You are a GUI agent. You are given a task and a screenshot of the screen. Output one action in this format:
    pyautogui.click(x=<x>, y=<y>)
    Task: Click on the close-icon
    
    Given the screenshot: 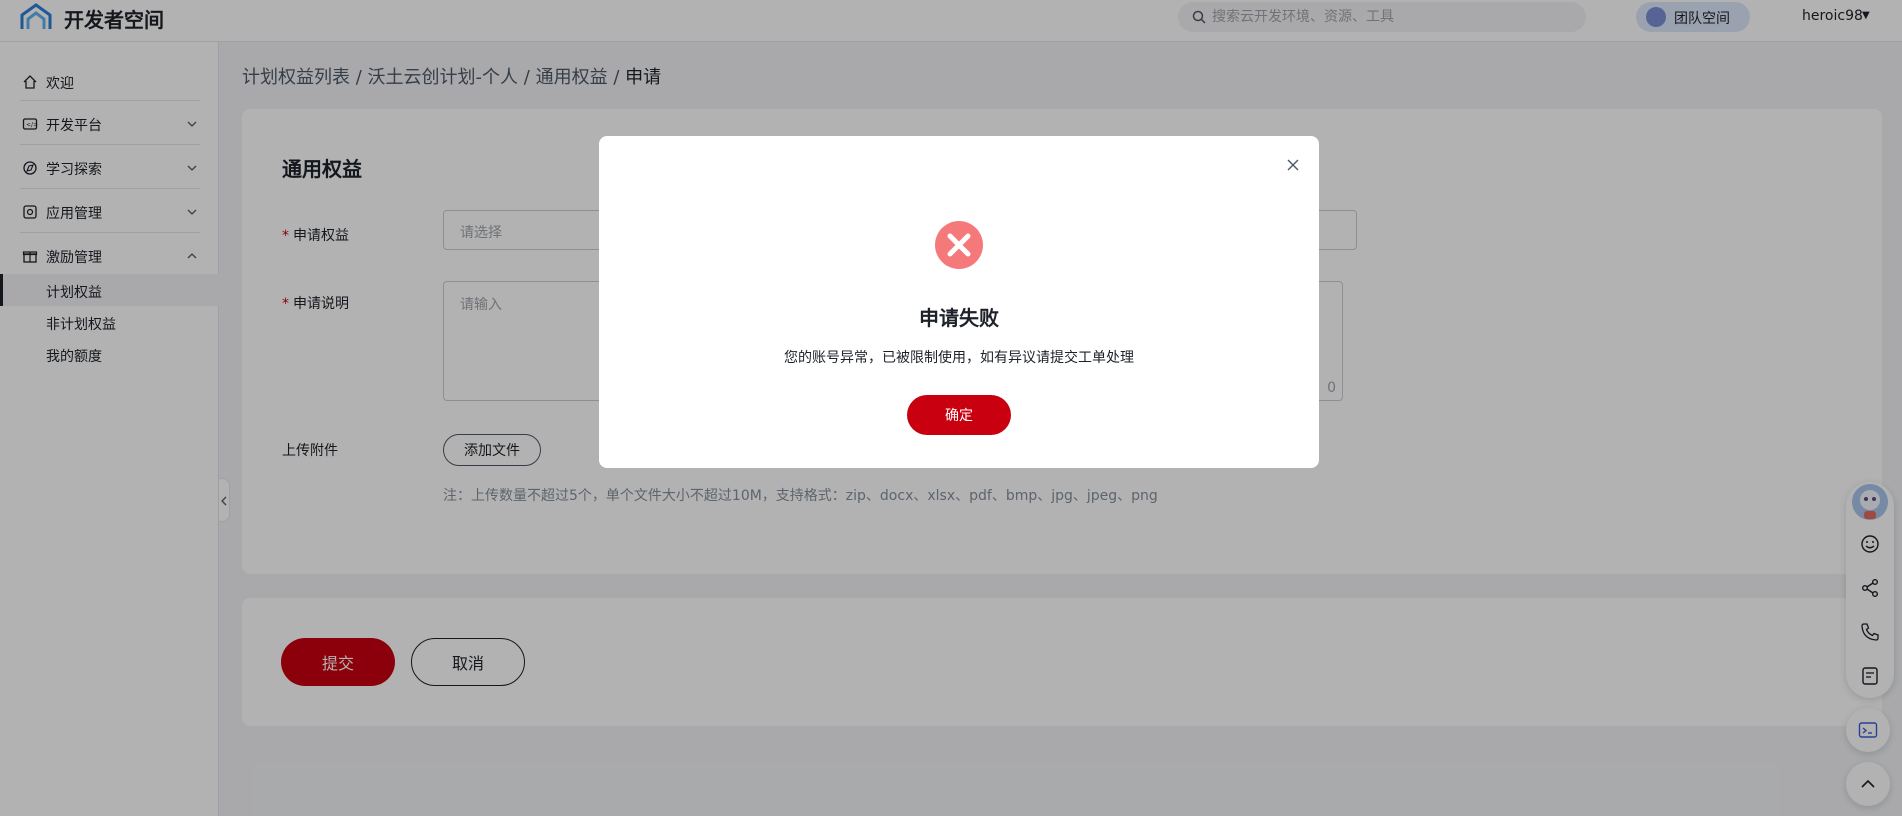 What is the action you would take?
    pyautogui.click(x=1293, y=164)
    